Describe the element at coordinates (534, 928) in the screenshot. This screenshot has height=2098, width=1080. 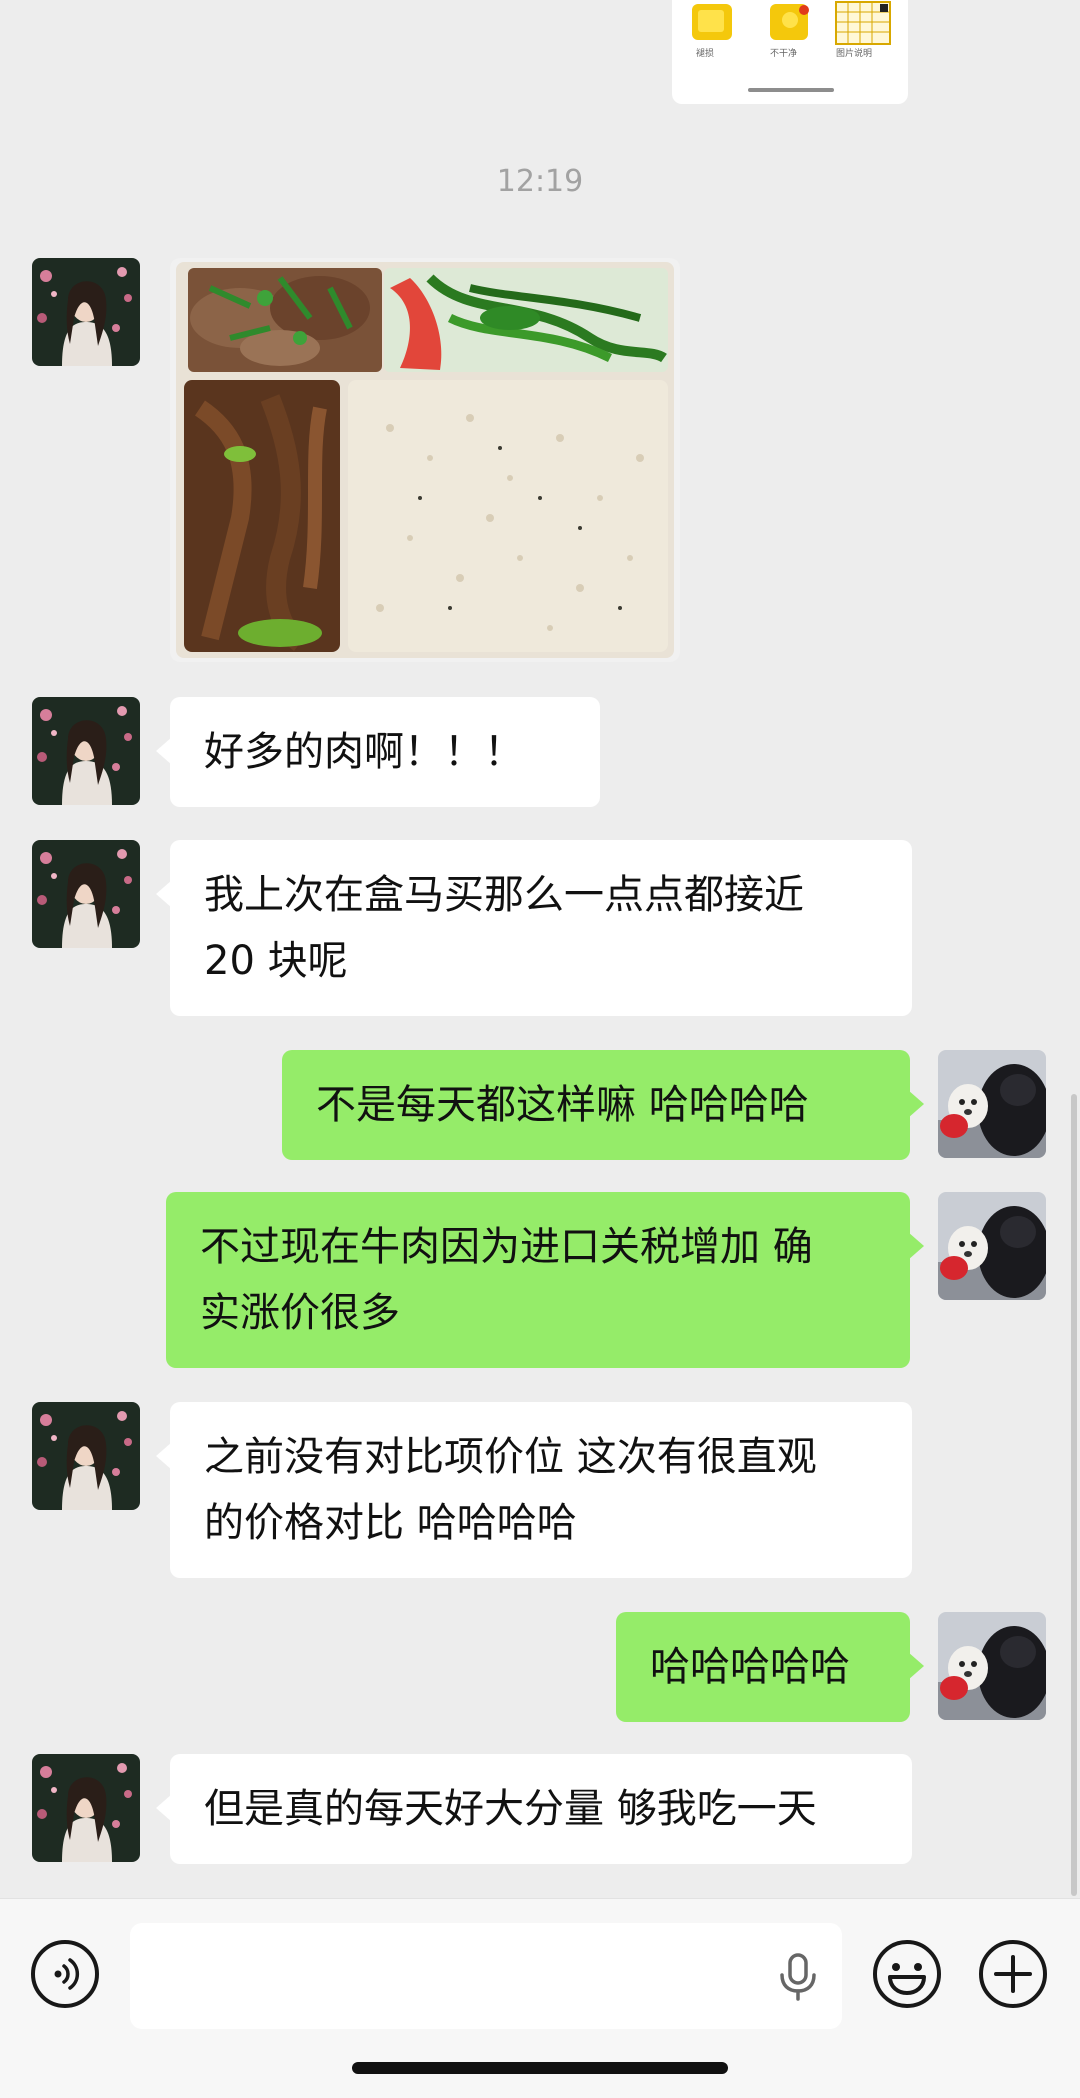
I see `message-bubble-received: 我上次在盒马买那么一点点都接近 20 块呢` at that location.